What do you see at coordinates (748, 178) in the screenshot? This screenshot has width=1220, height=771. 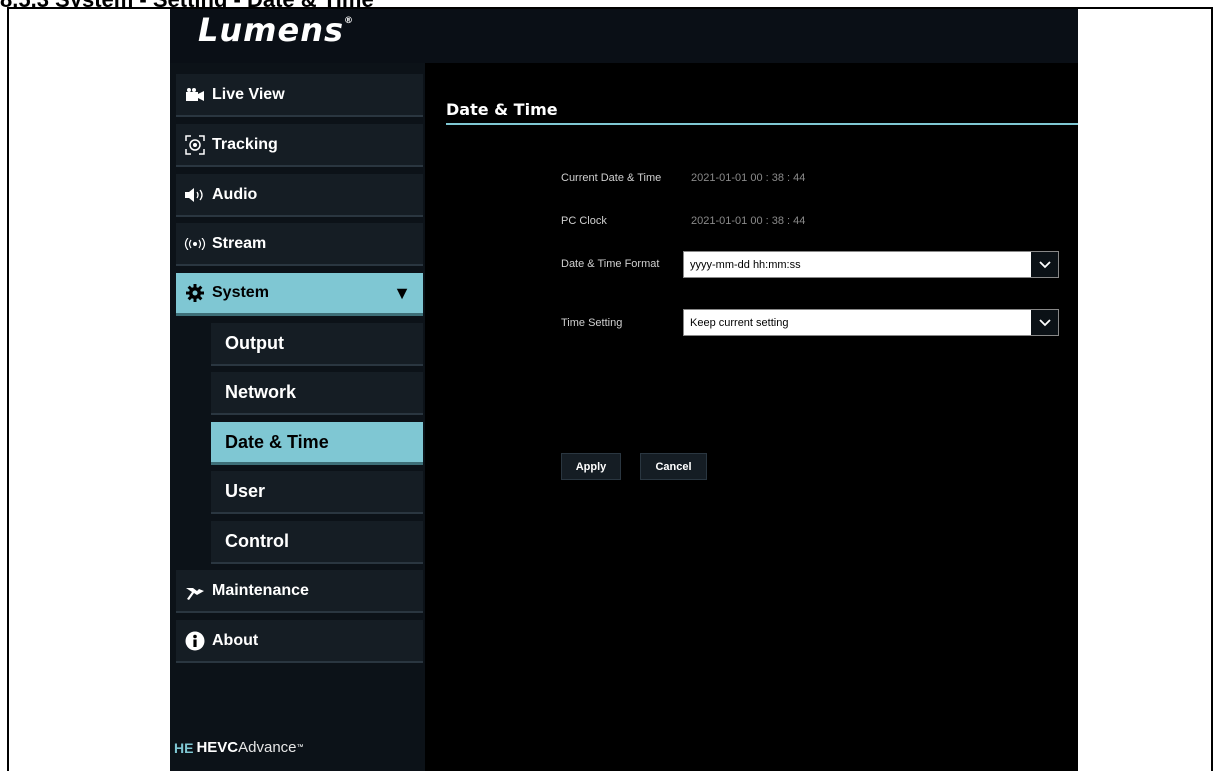 I see `current-date-time-value: 2021-01-01 00 : 38 : 44` at bounding box center [748, 178].